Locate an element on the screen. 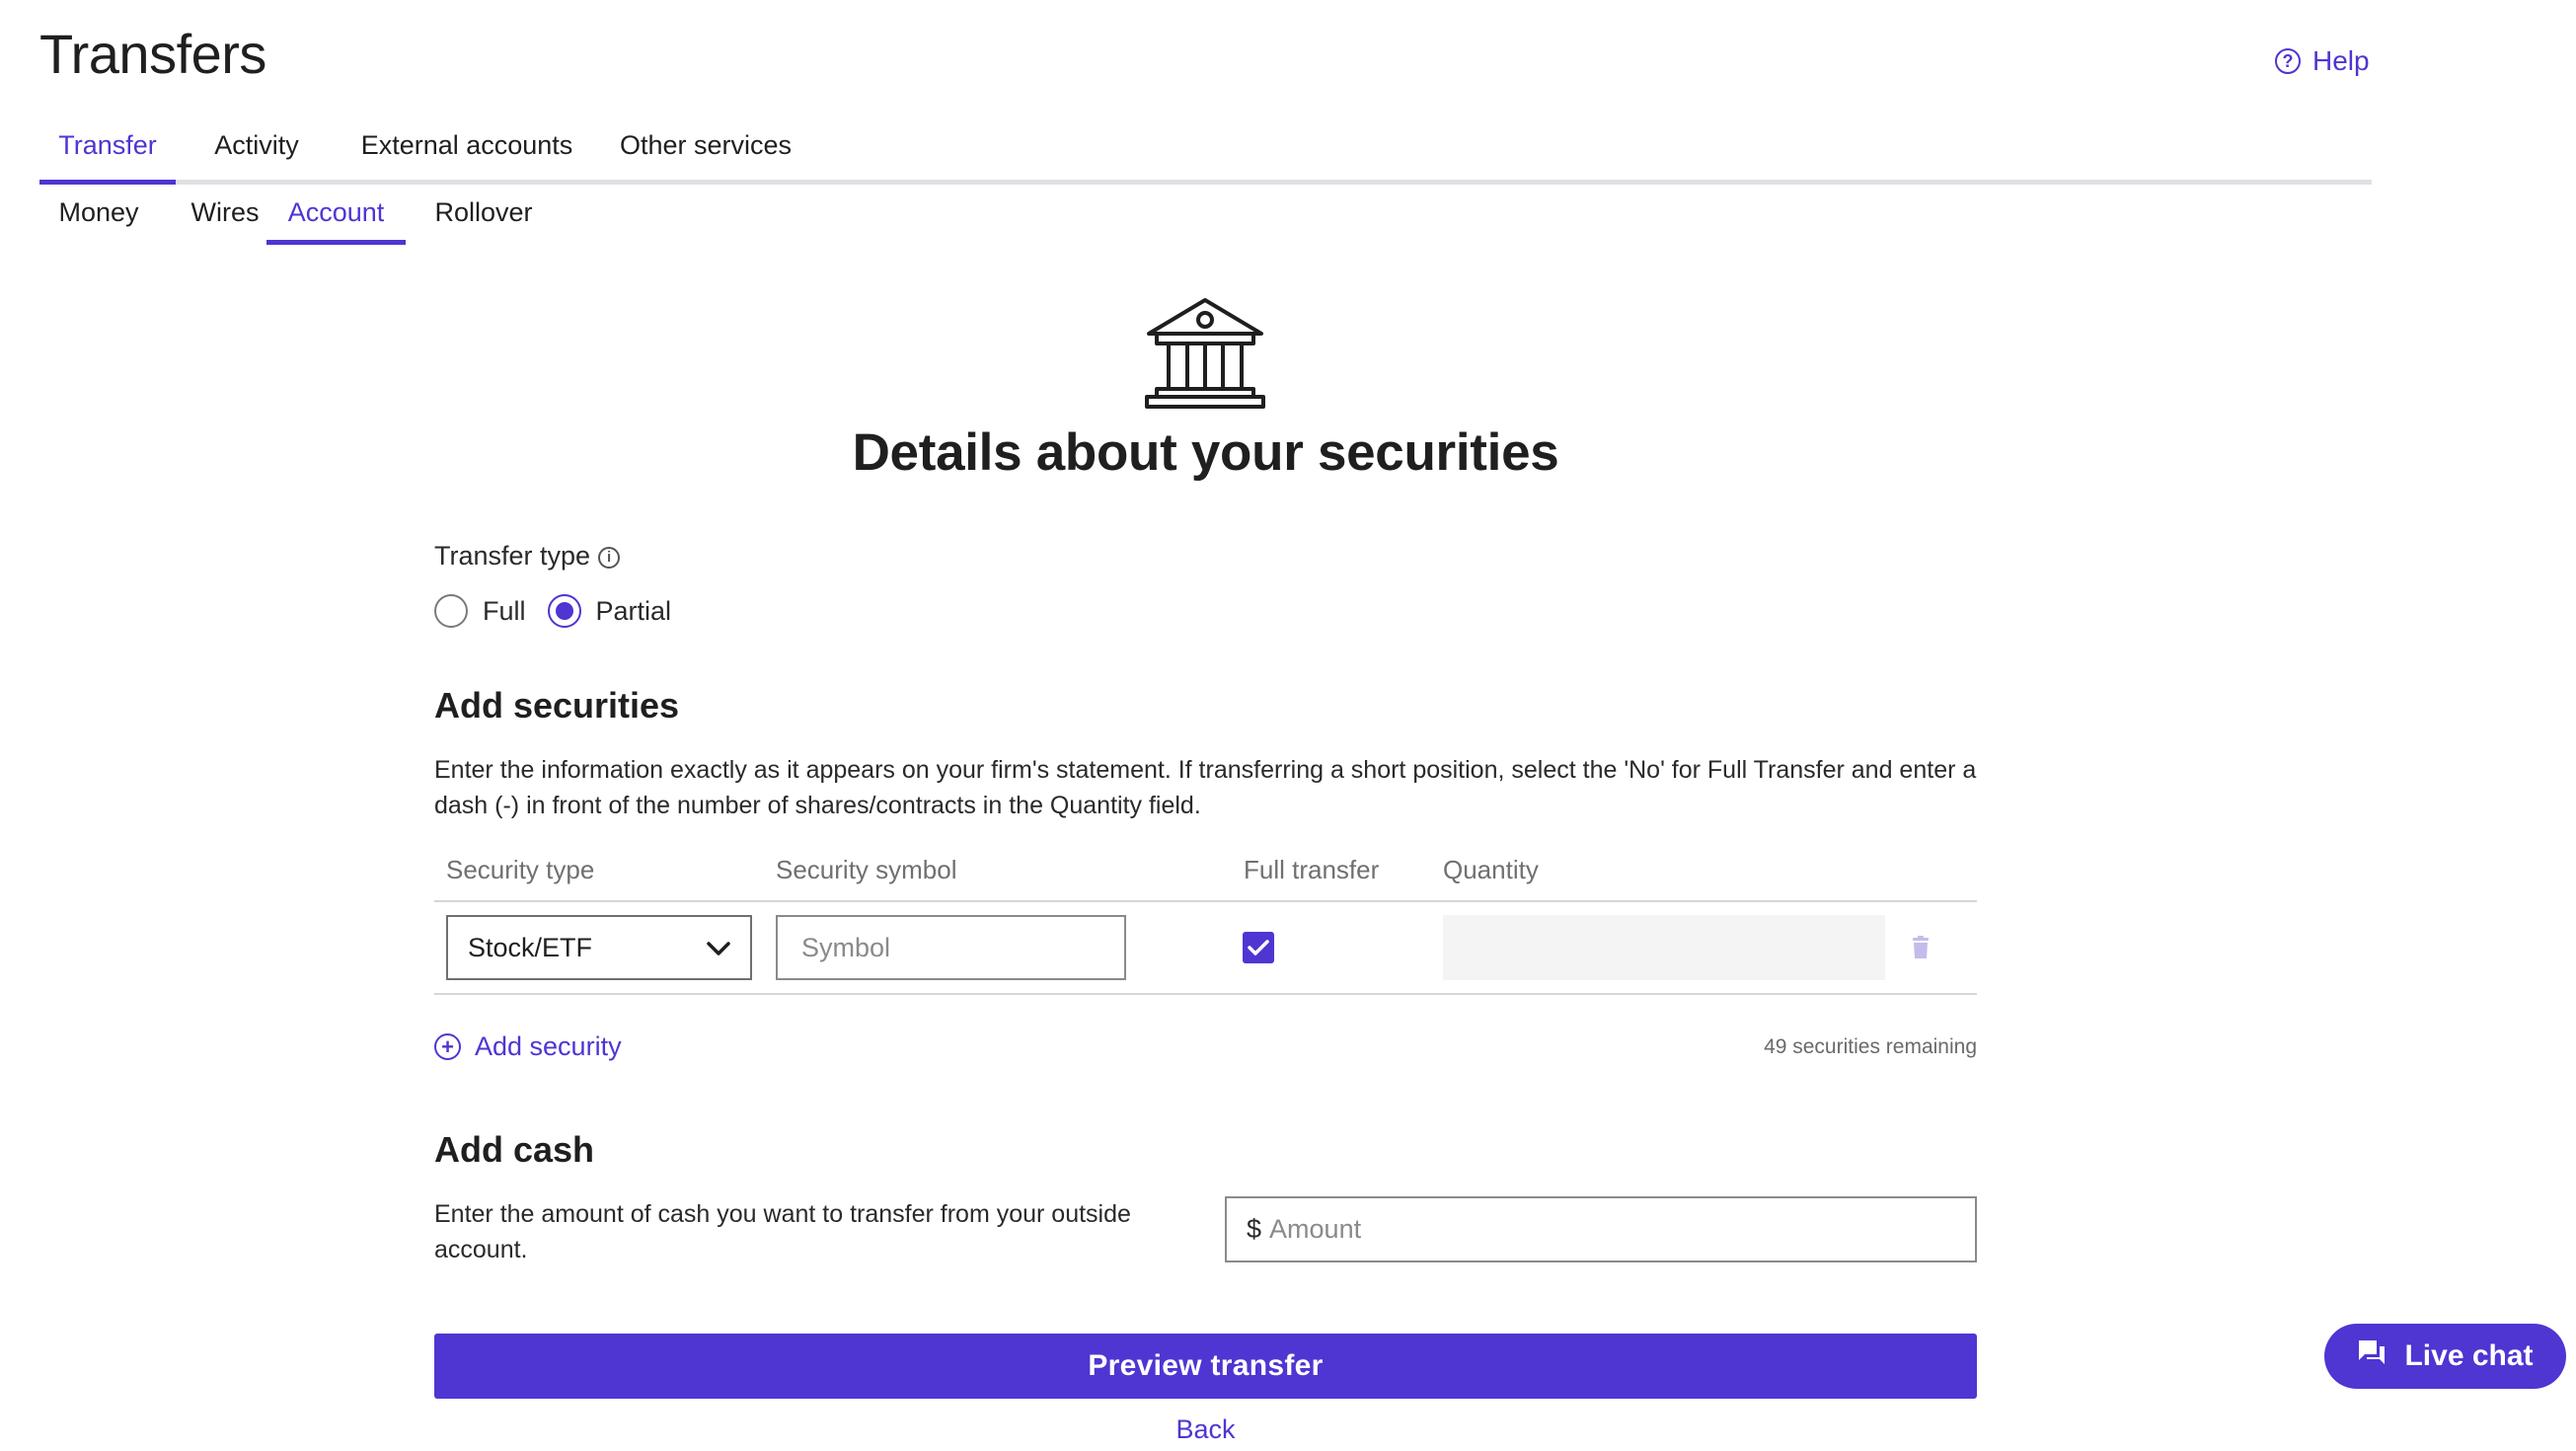 The width and height of the screenshot is (2576, 1451). securities-remaining-count: 49 securities remaining is located at coordinates (1870, 1046).